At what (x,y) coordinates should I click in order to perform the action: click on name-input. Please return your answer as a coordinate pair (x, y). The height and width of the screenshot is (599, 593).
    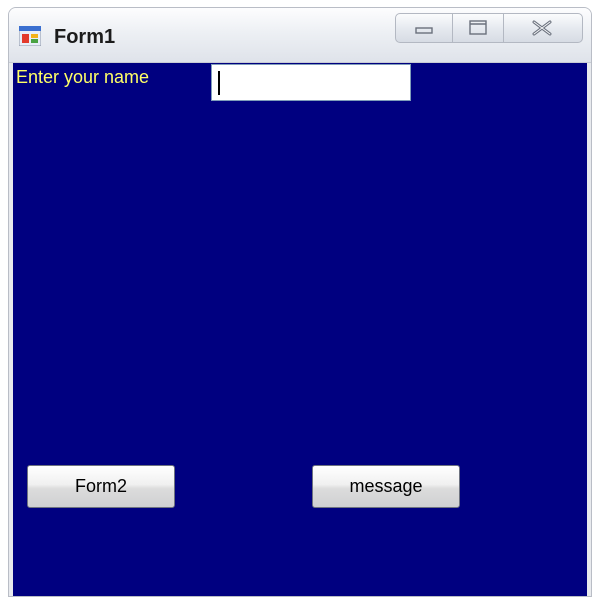
    Looking at the image, I should click on (311, 82).